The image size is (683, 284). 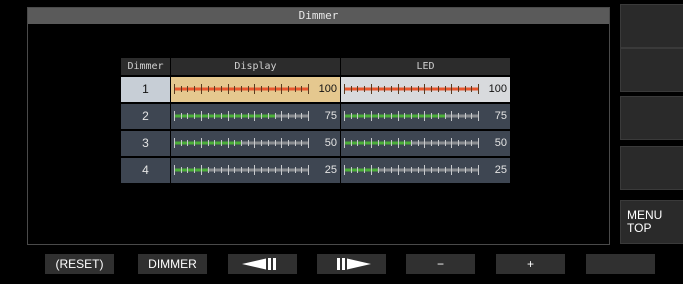 I want to click on arrow-left-bar-icon, so click(x=259, y=264).